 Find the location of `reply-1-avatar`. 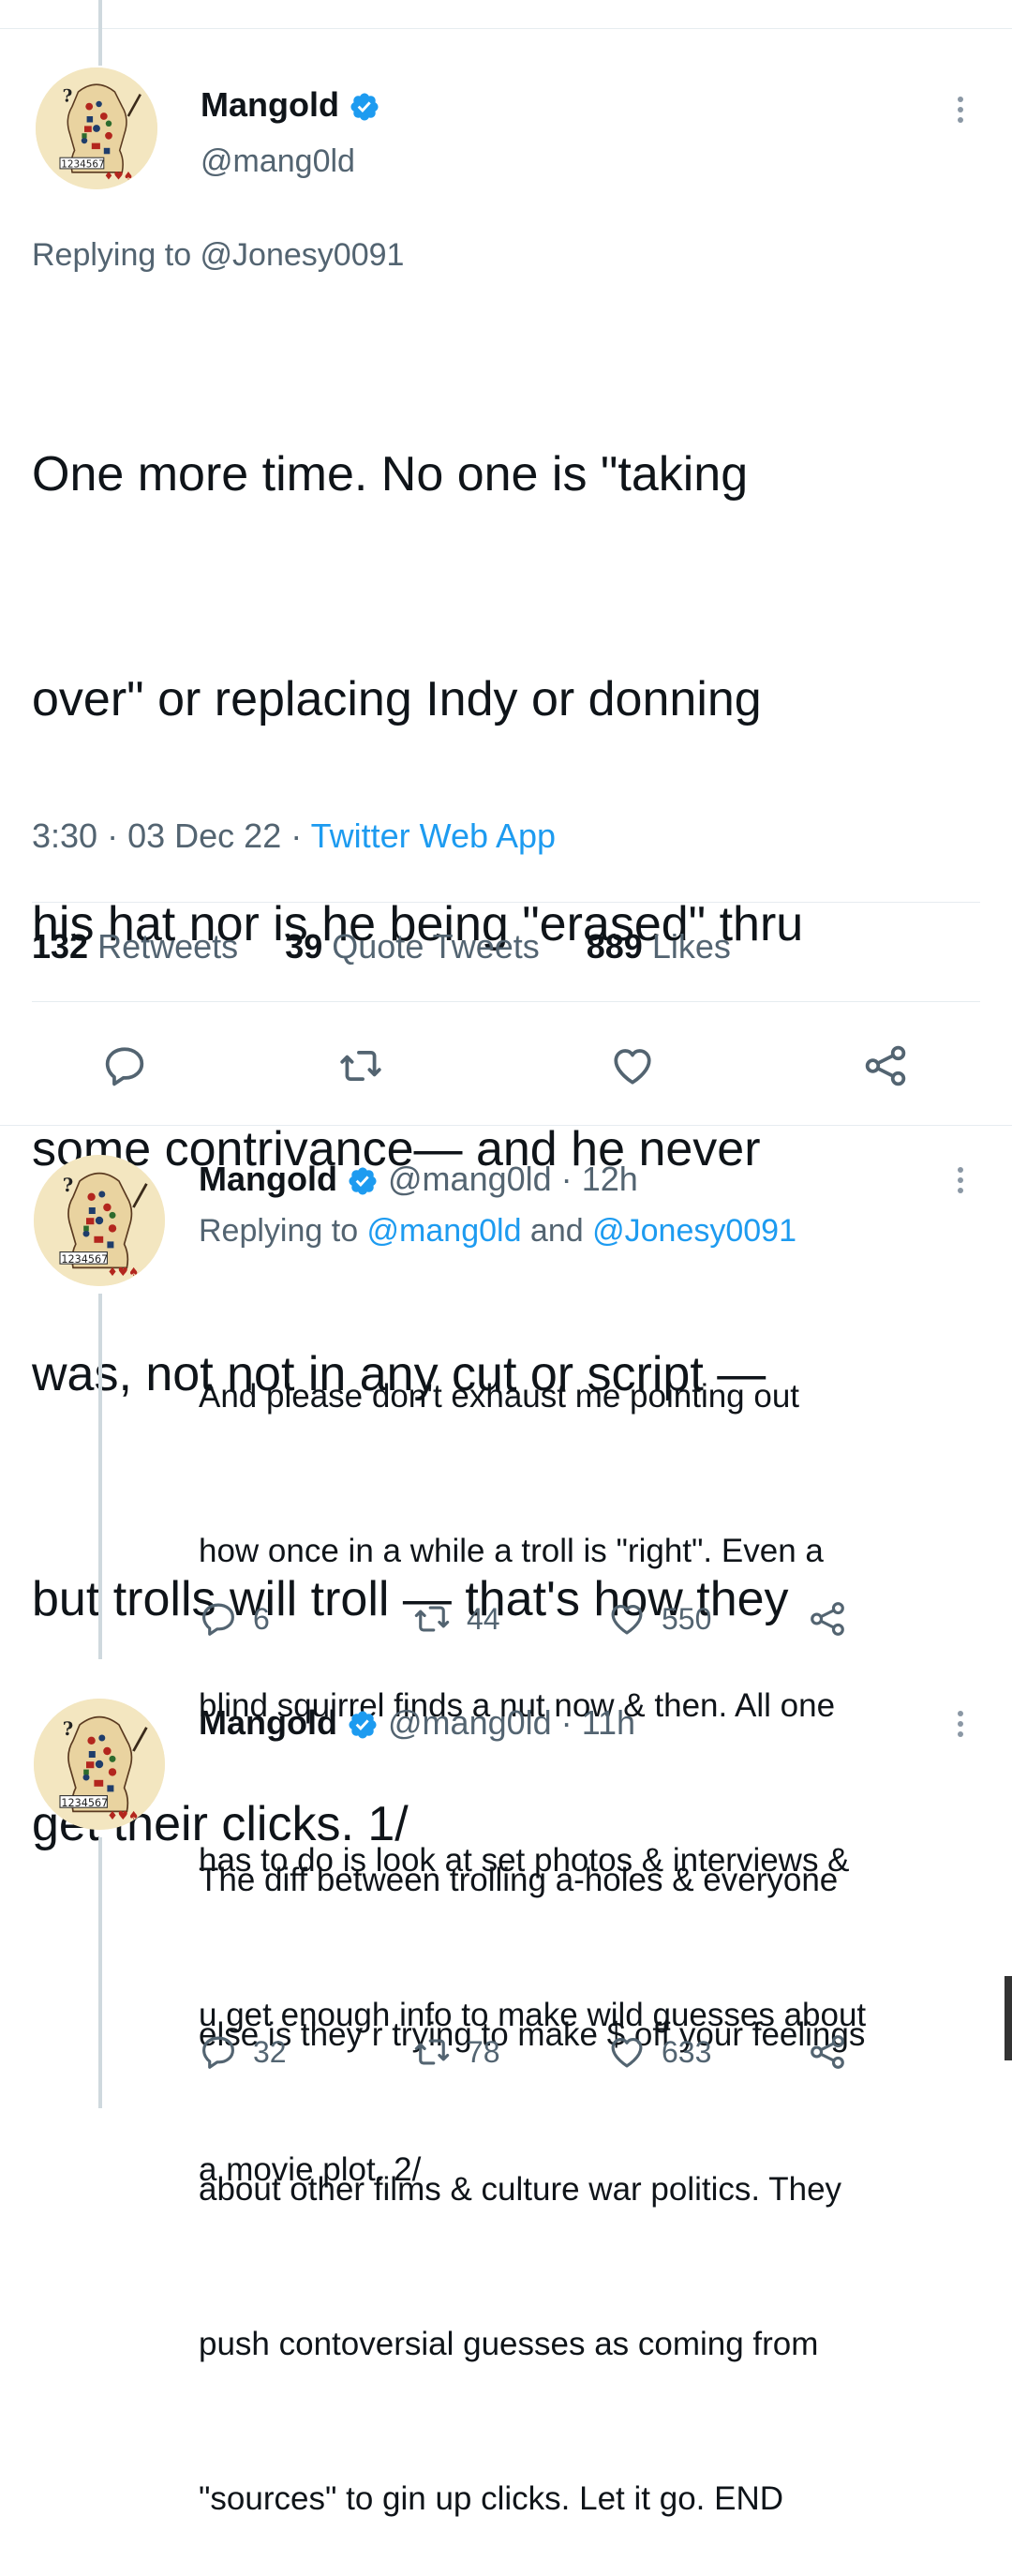

reply-1-avatar is located at coordinates (100, 1221).